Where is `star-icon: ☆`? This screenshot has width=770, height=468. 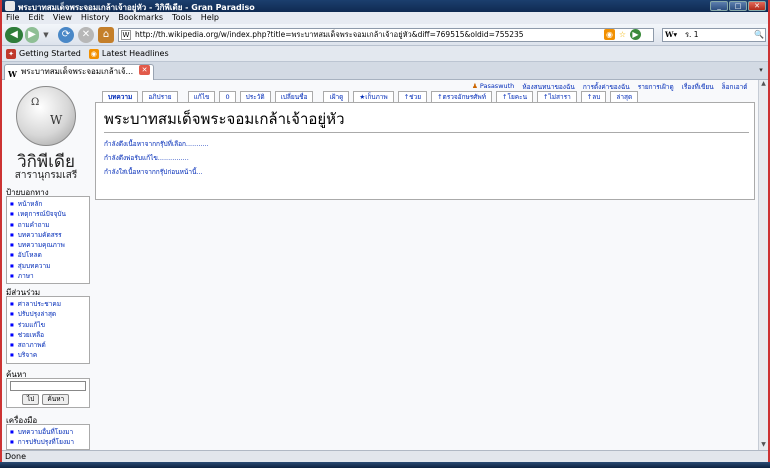
star-icon: ☆ is located at coordinates (622, 34).